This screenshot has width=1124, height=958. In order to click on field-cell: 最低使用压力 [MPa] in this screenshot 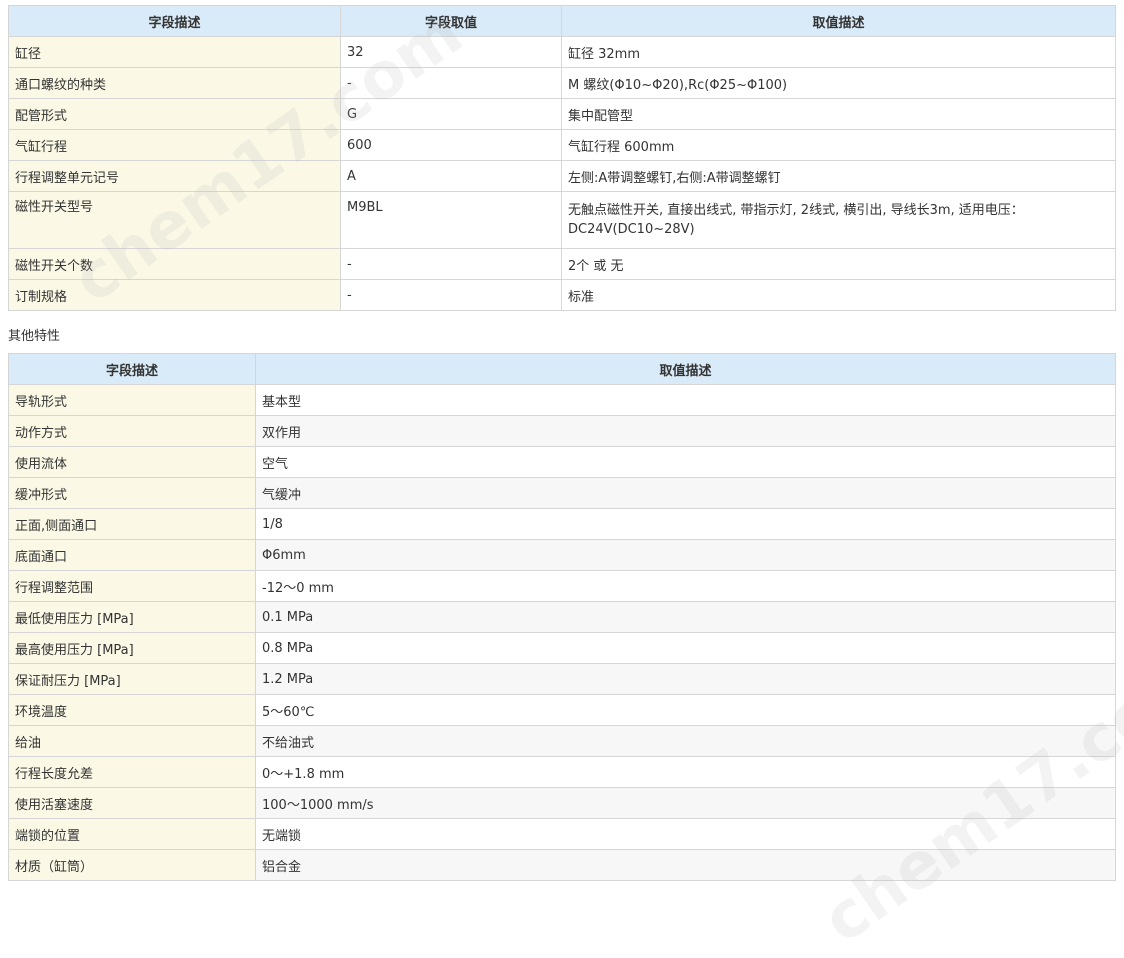, I will do `click(132, 617)`.